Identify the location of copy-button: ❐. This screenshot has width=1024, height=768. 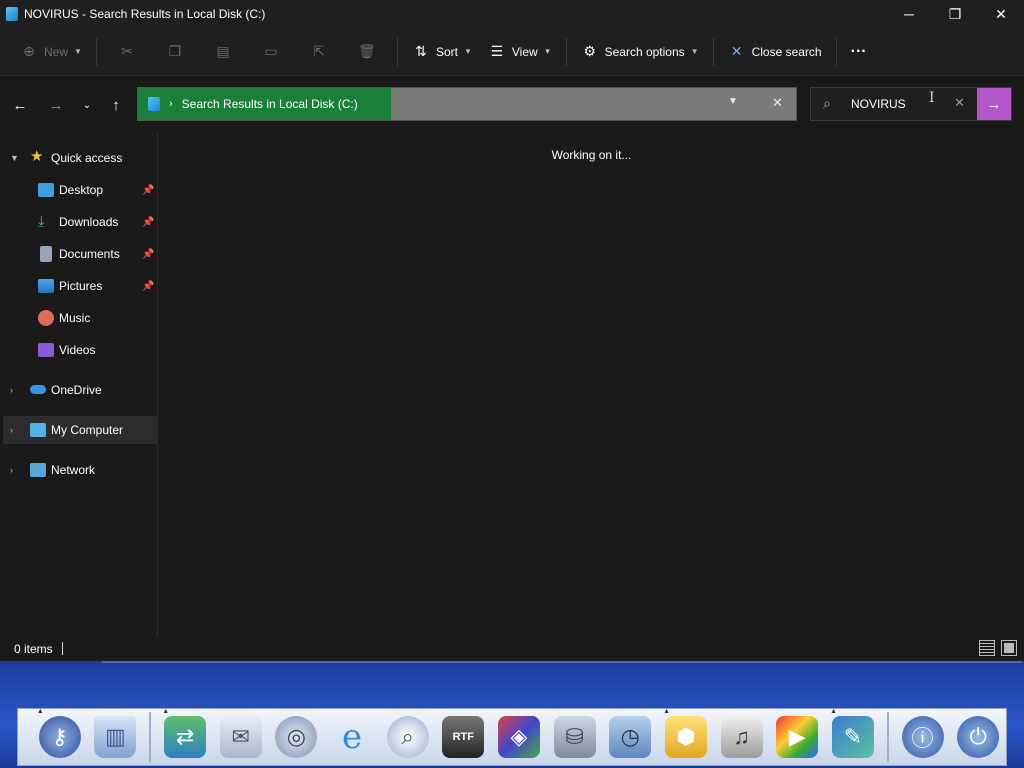
(175, 52).